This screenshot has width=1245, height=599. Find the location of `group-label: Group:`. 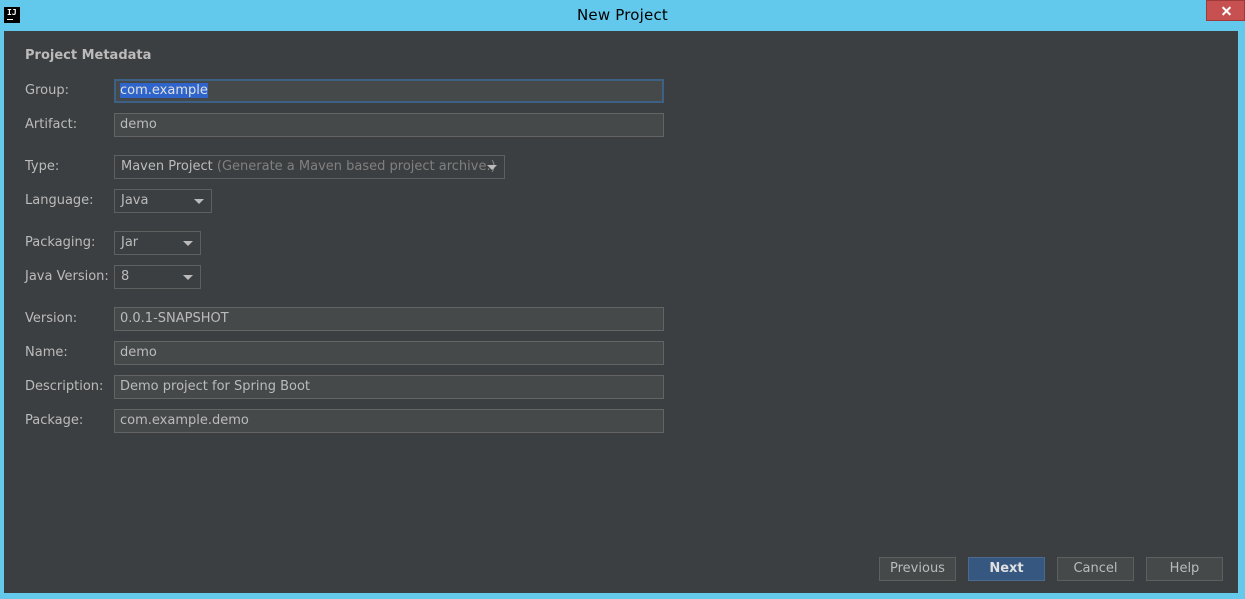

group-label: Group: is located at coordinates (47, 90).